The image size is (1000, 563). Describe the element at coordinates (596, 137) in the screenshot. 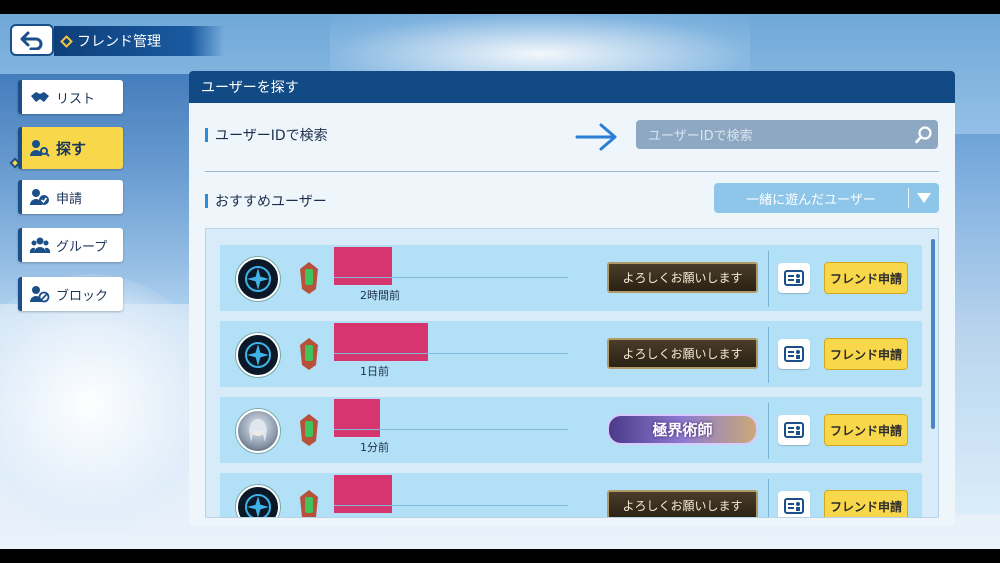

I see `arrow-right-icon` at that location.